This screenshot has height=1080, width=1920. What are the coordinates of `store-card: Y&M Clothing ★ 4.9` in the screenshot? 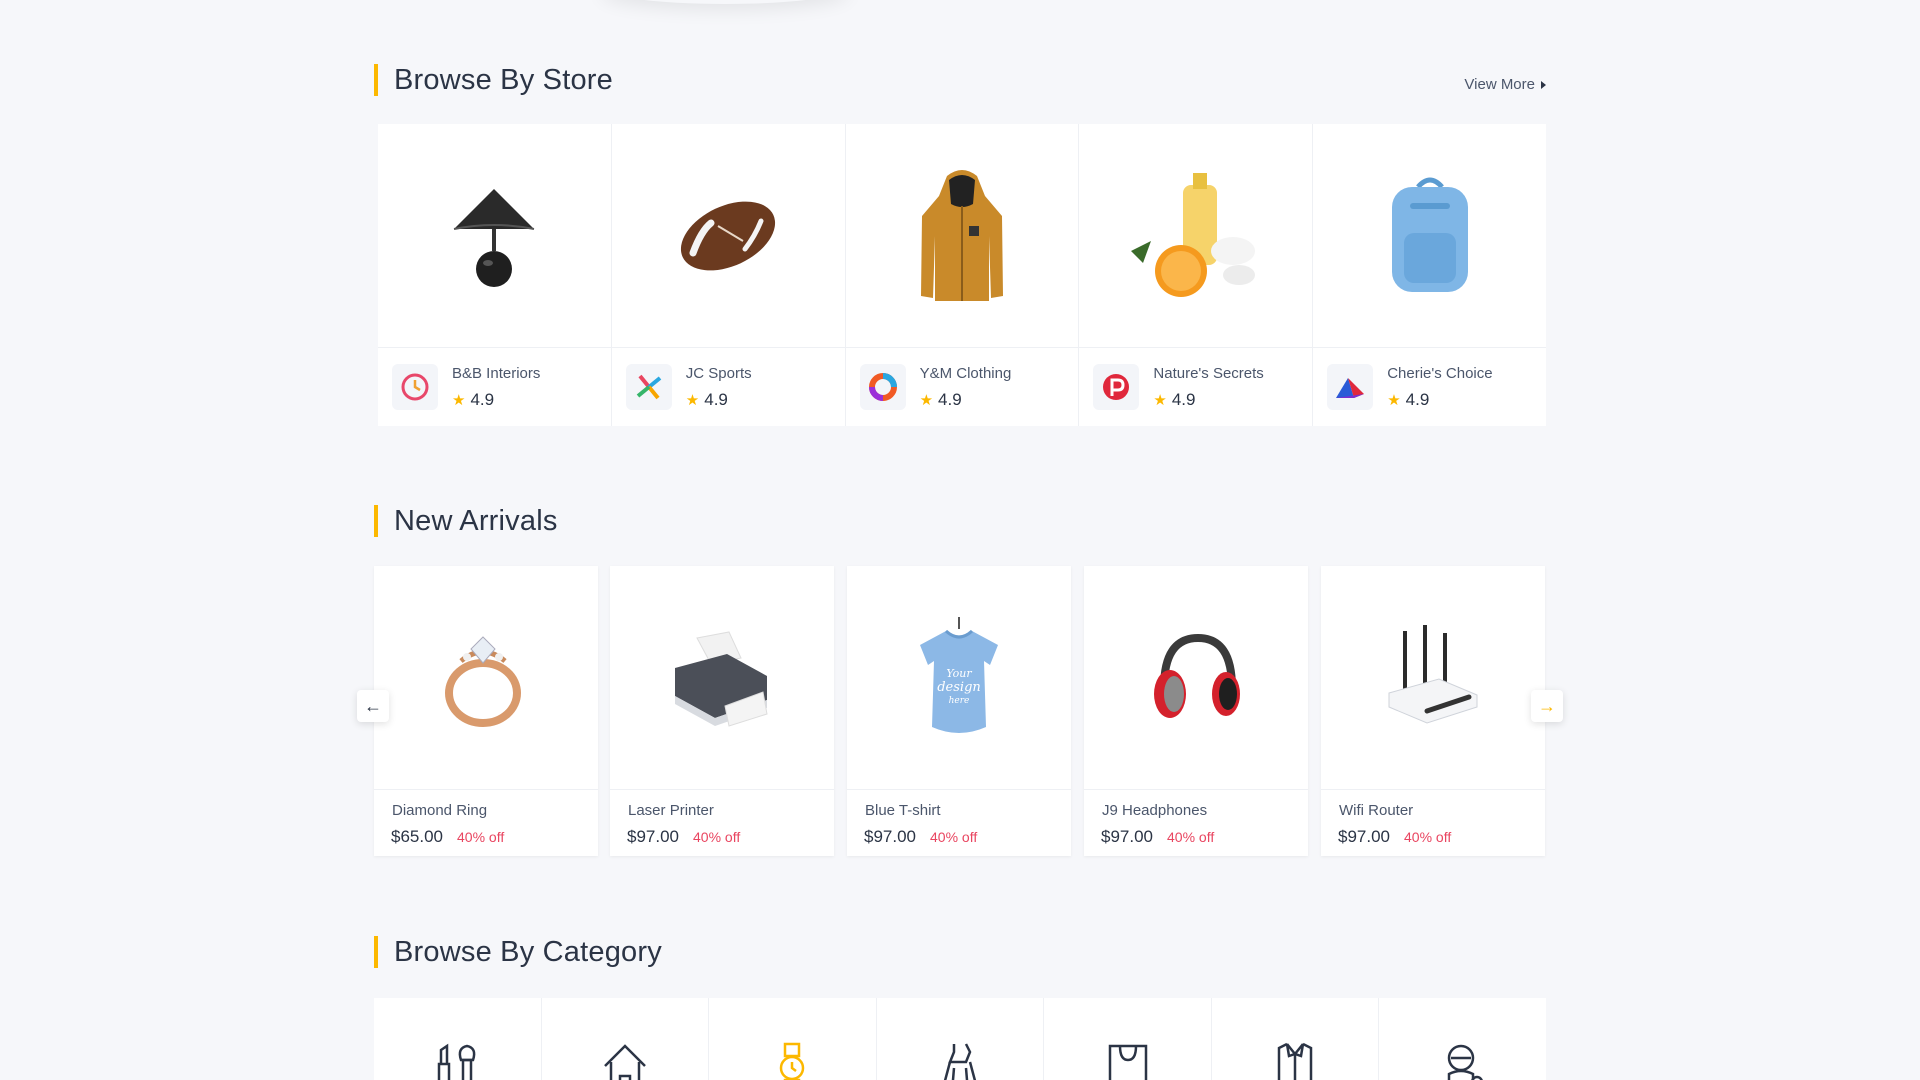 It's located at (962, 275).